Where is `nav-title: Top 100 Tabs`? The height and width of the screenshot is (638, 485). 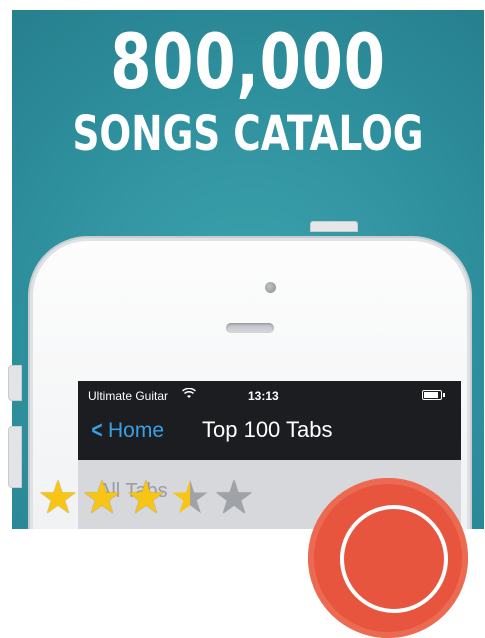
nav-title: Top 100 Tabs is located at coordinates (267, 429).